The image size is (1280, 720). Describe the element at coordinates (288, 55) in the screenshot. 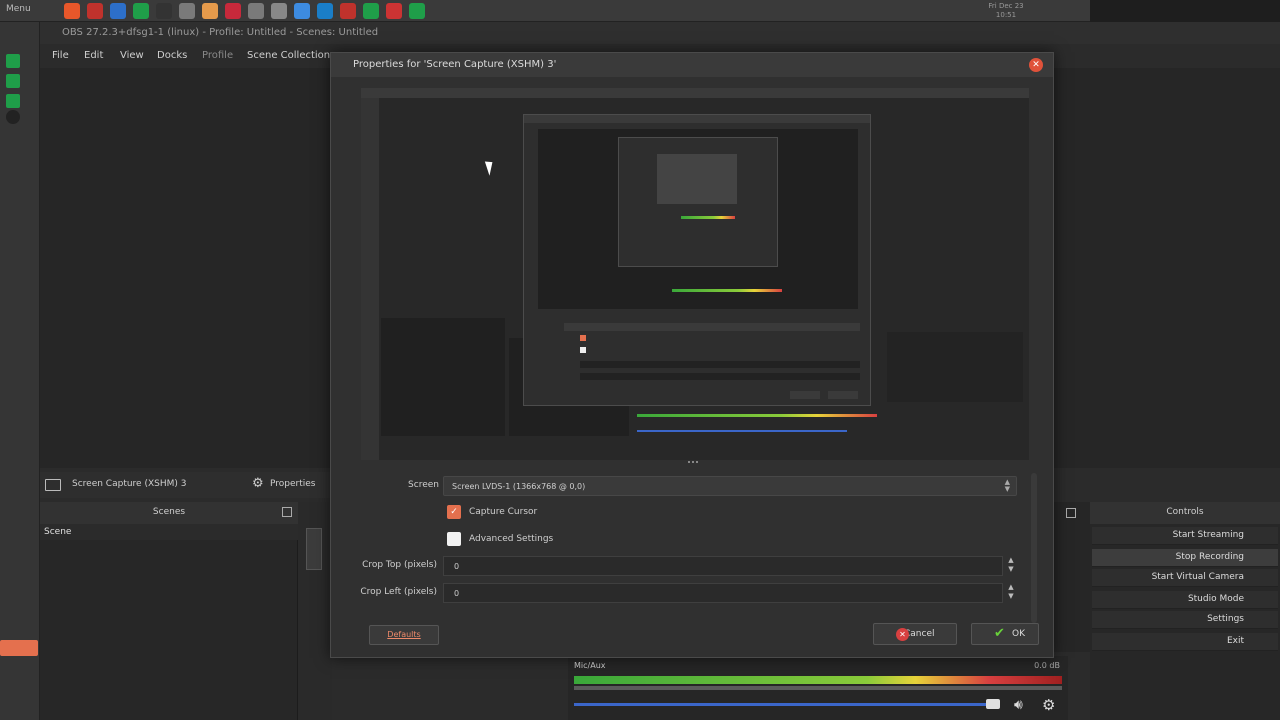

I see `menu-scene-collection: Scene Collection` at that location.